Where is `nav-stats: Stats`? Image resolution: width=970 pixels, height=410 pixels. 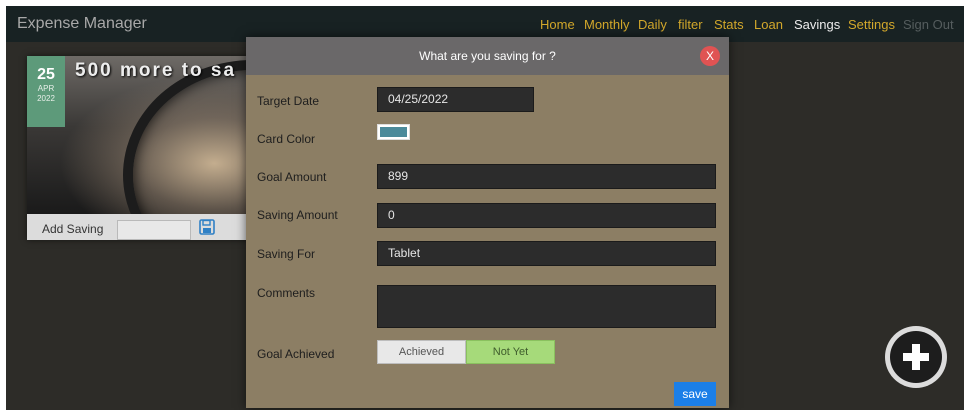
nav-stats: Stats is located at coordinates (729, 24).